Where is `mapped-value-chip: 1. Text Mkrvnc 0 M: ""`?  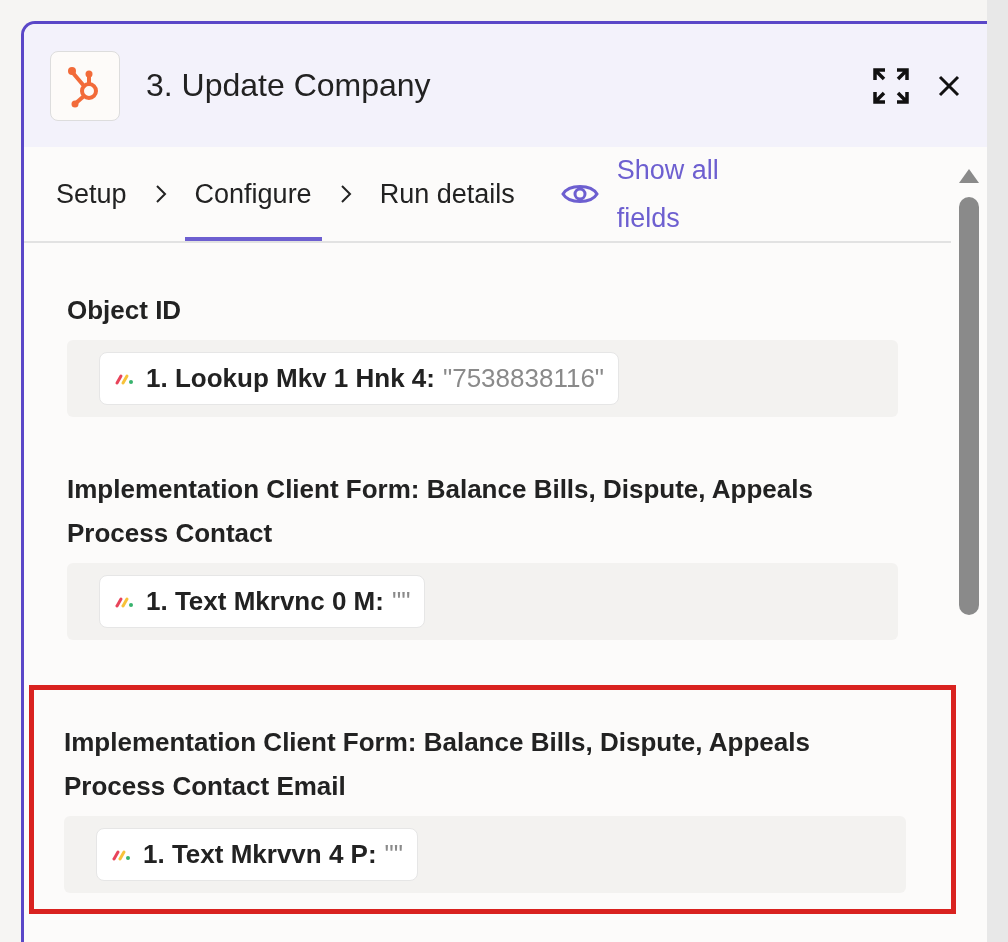 mapped-value-chip: 1. Text Mkrvnc 0 M: "" is located at coordinates (262, 601).